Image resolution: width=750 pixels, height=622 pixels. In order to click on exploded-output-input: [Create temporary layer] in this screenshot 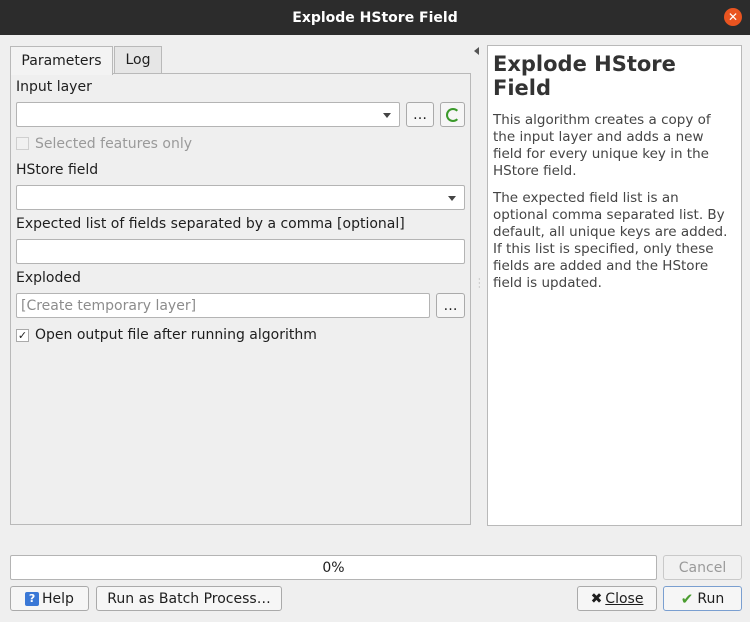, I will do `click(223, 305)`.